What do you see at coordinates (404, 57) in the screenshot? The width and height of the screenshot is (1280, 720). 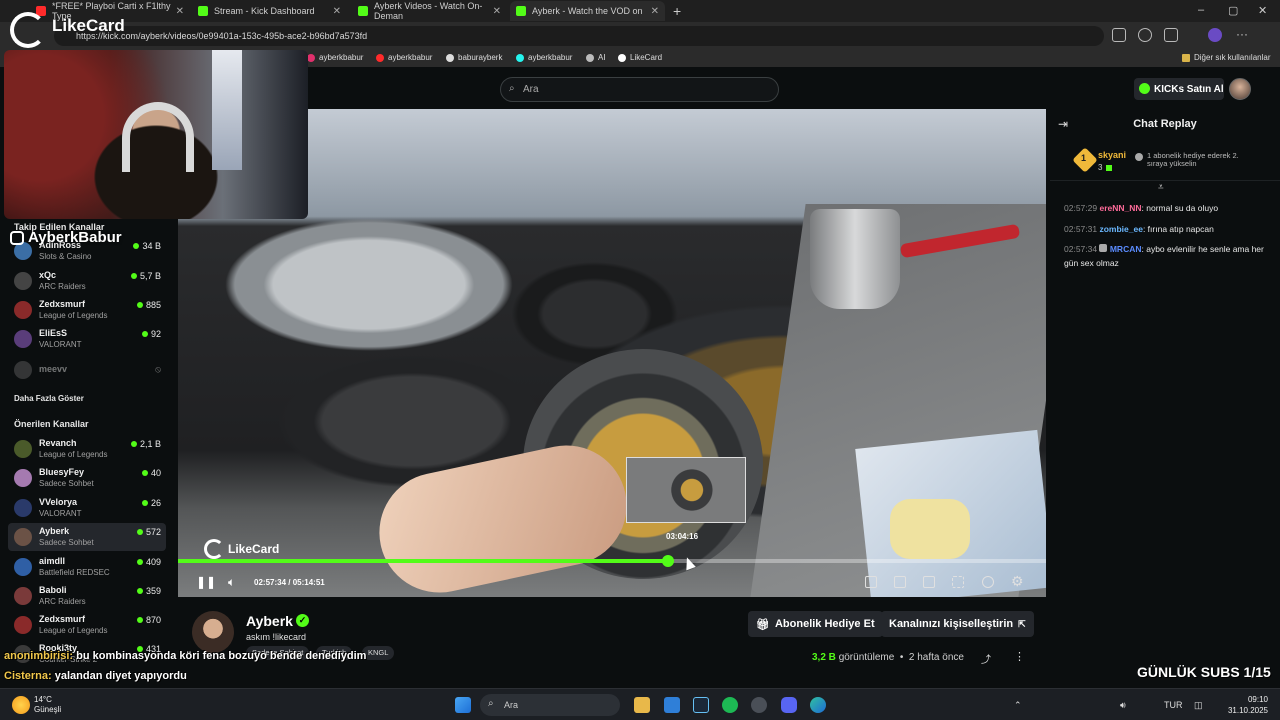 I see `bookmark-youtube: ayberkbabur` at bounding box center [404, 57].